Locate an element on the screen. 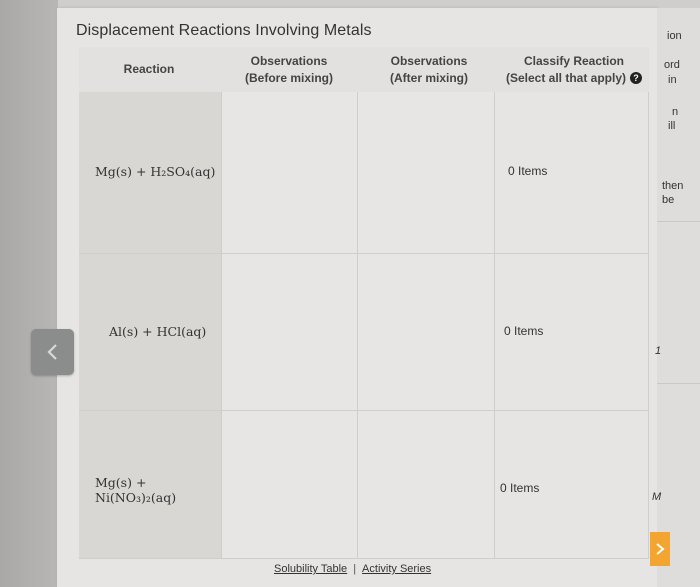 Image resolution: width=700 pixels, height=587 pixels. panel-text-fragment: ion is located at coordinates (674, 36).